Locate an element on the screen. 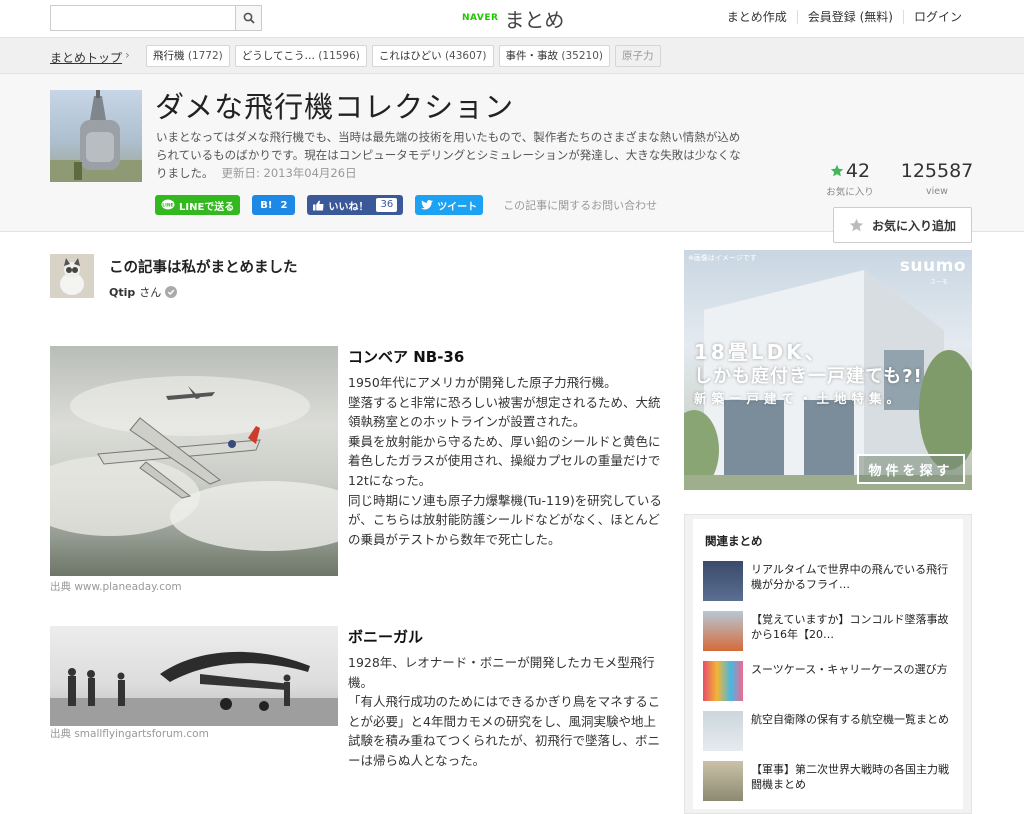  views-label: view is located at coordinates (937, 191).